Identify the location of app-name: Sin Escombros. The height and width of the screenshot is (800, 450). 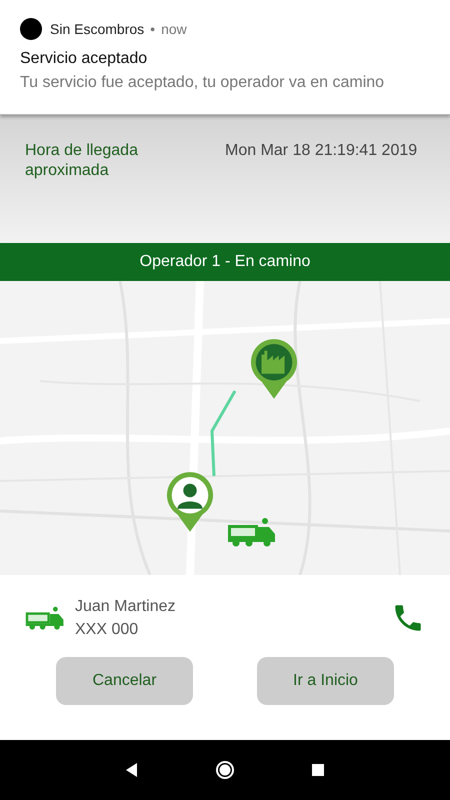
(97, 29).